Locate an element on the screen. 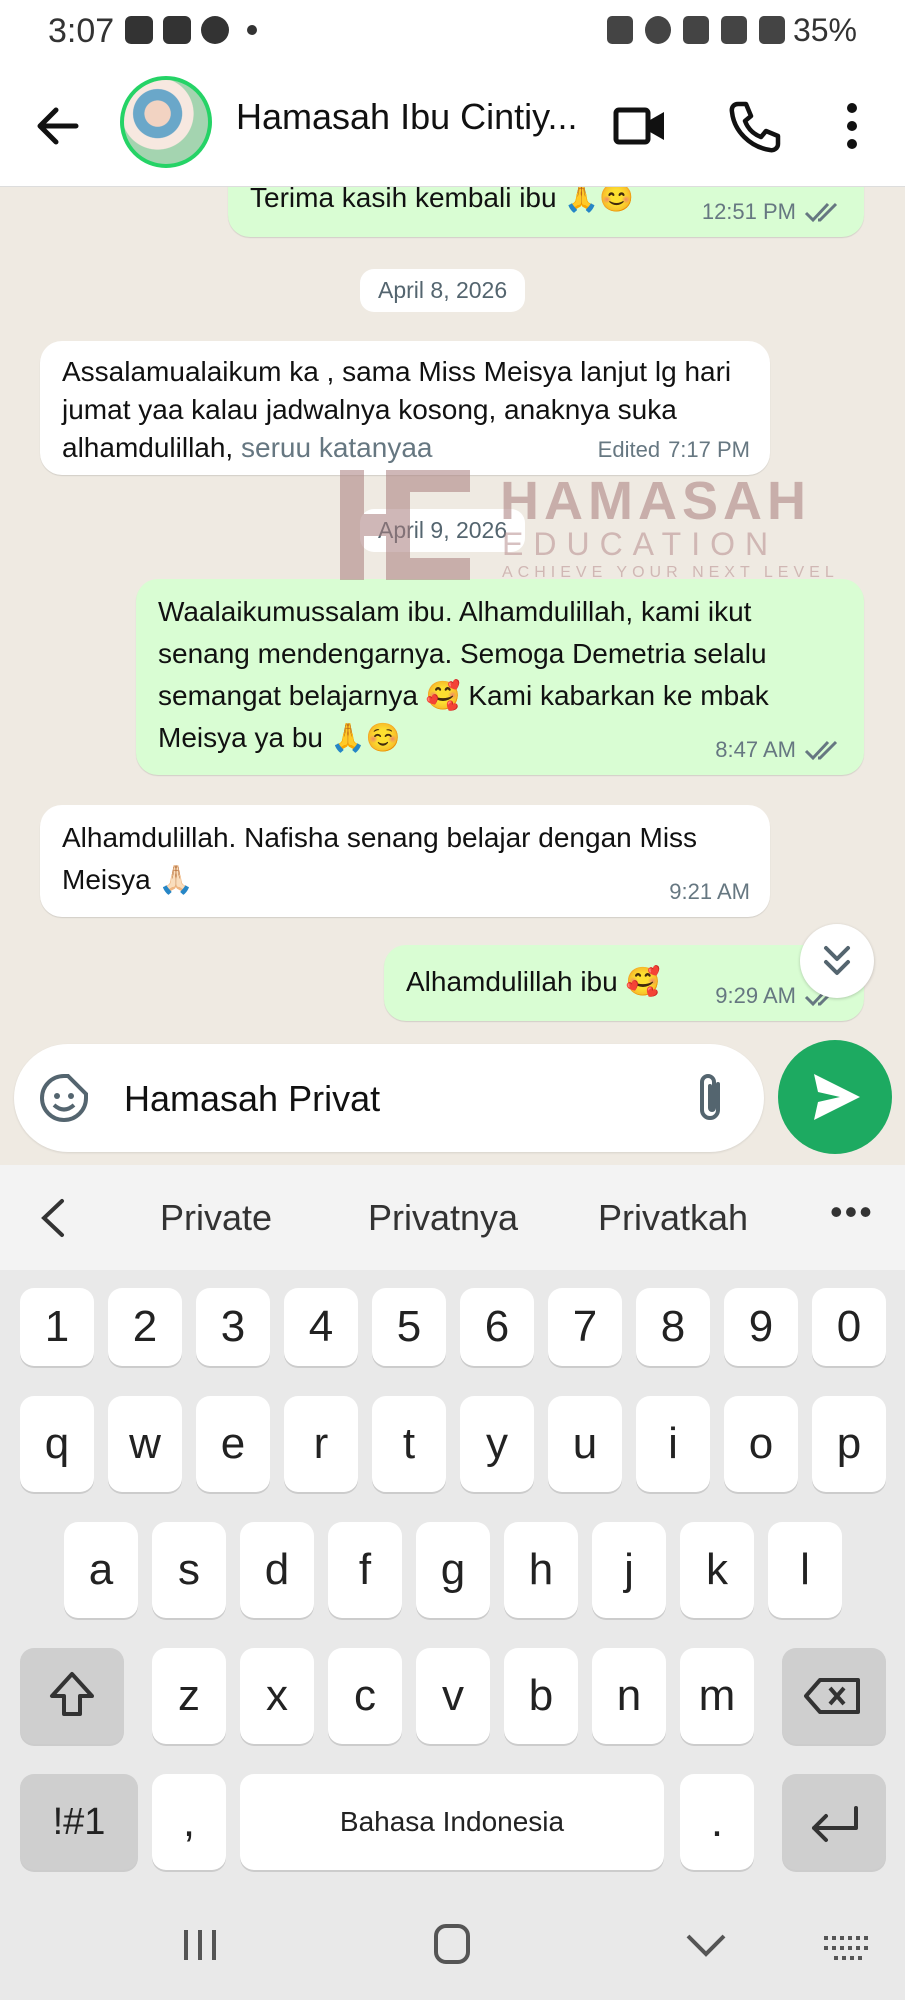 This screenshot has width=905, height=2000. scroll-down-icon is located at coordinates (837, 960).